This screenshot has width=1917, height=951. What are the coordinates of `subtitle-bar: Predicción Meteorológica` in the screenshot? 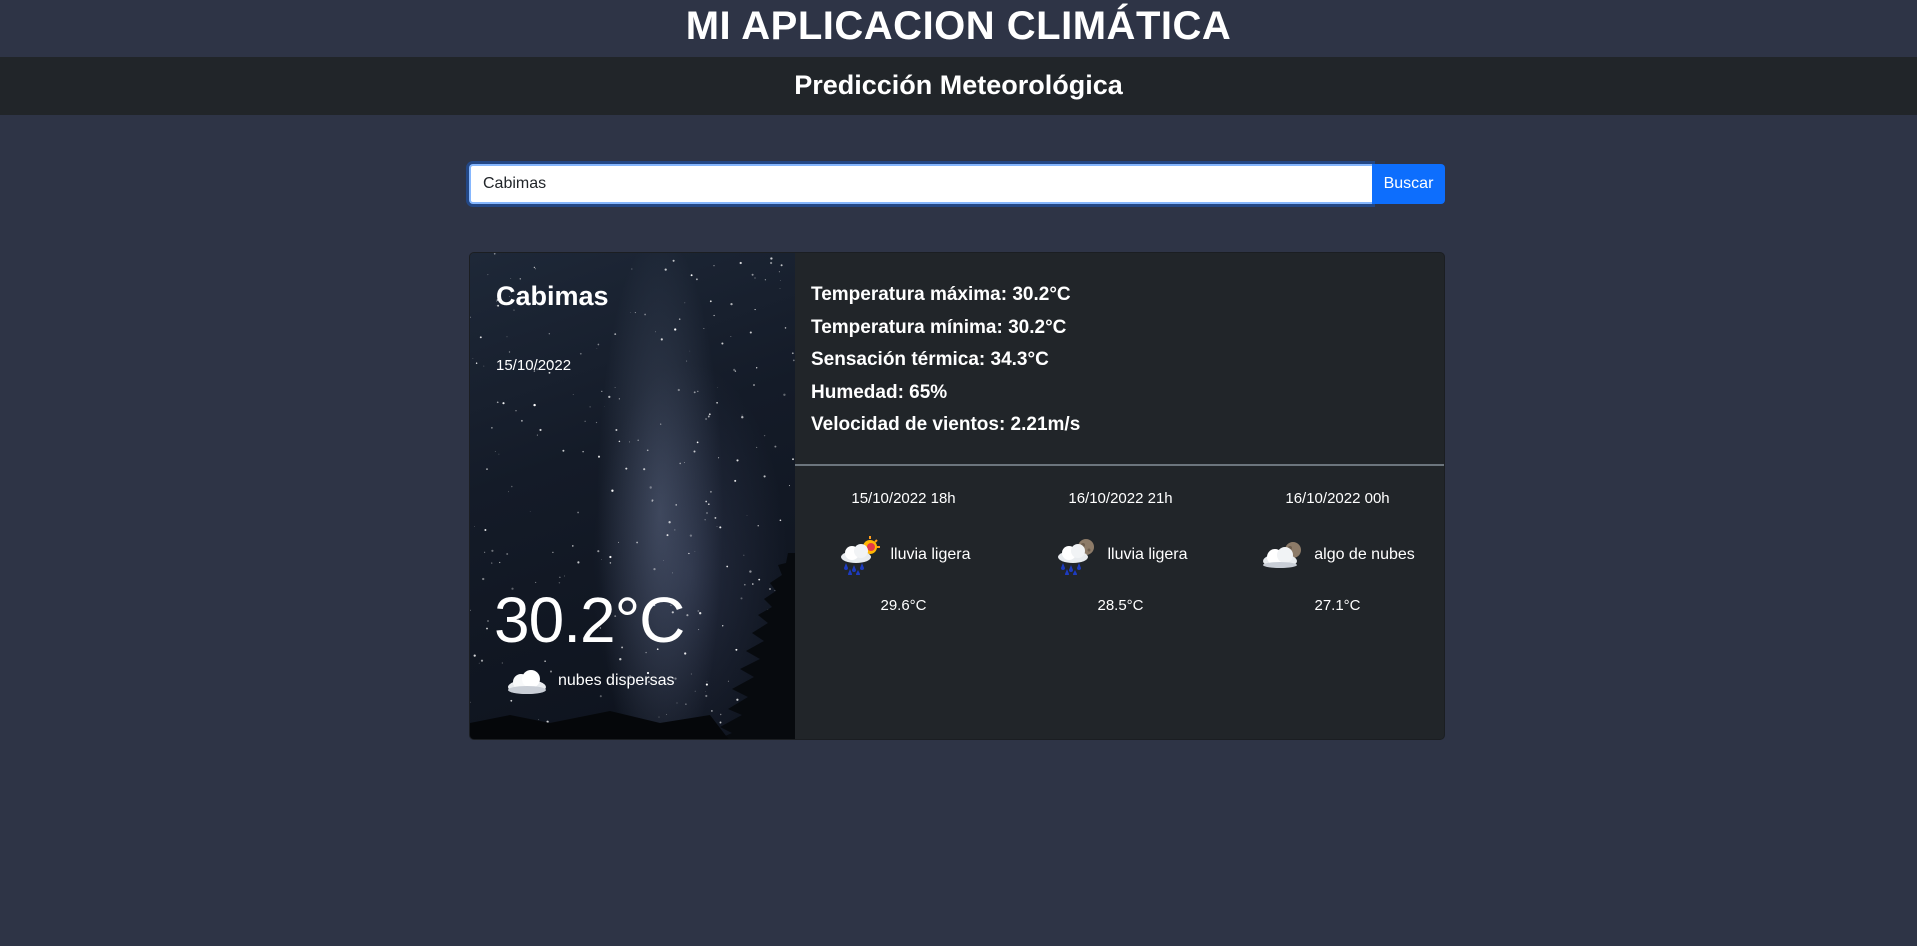 It's located at (958, 86).